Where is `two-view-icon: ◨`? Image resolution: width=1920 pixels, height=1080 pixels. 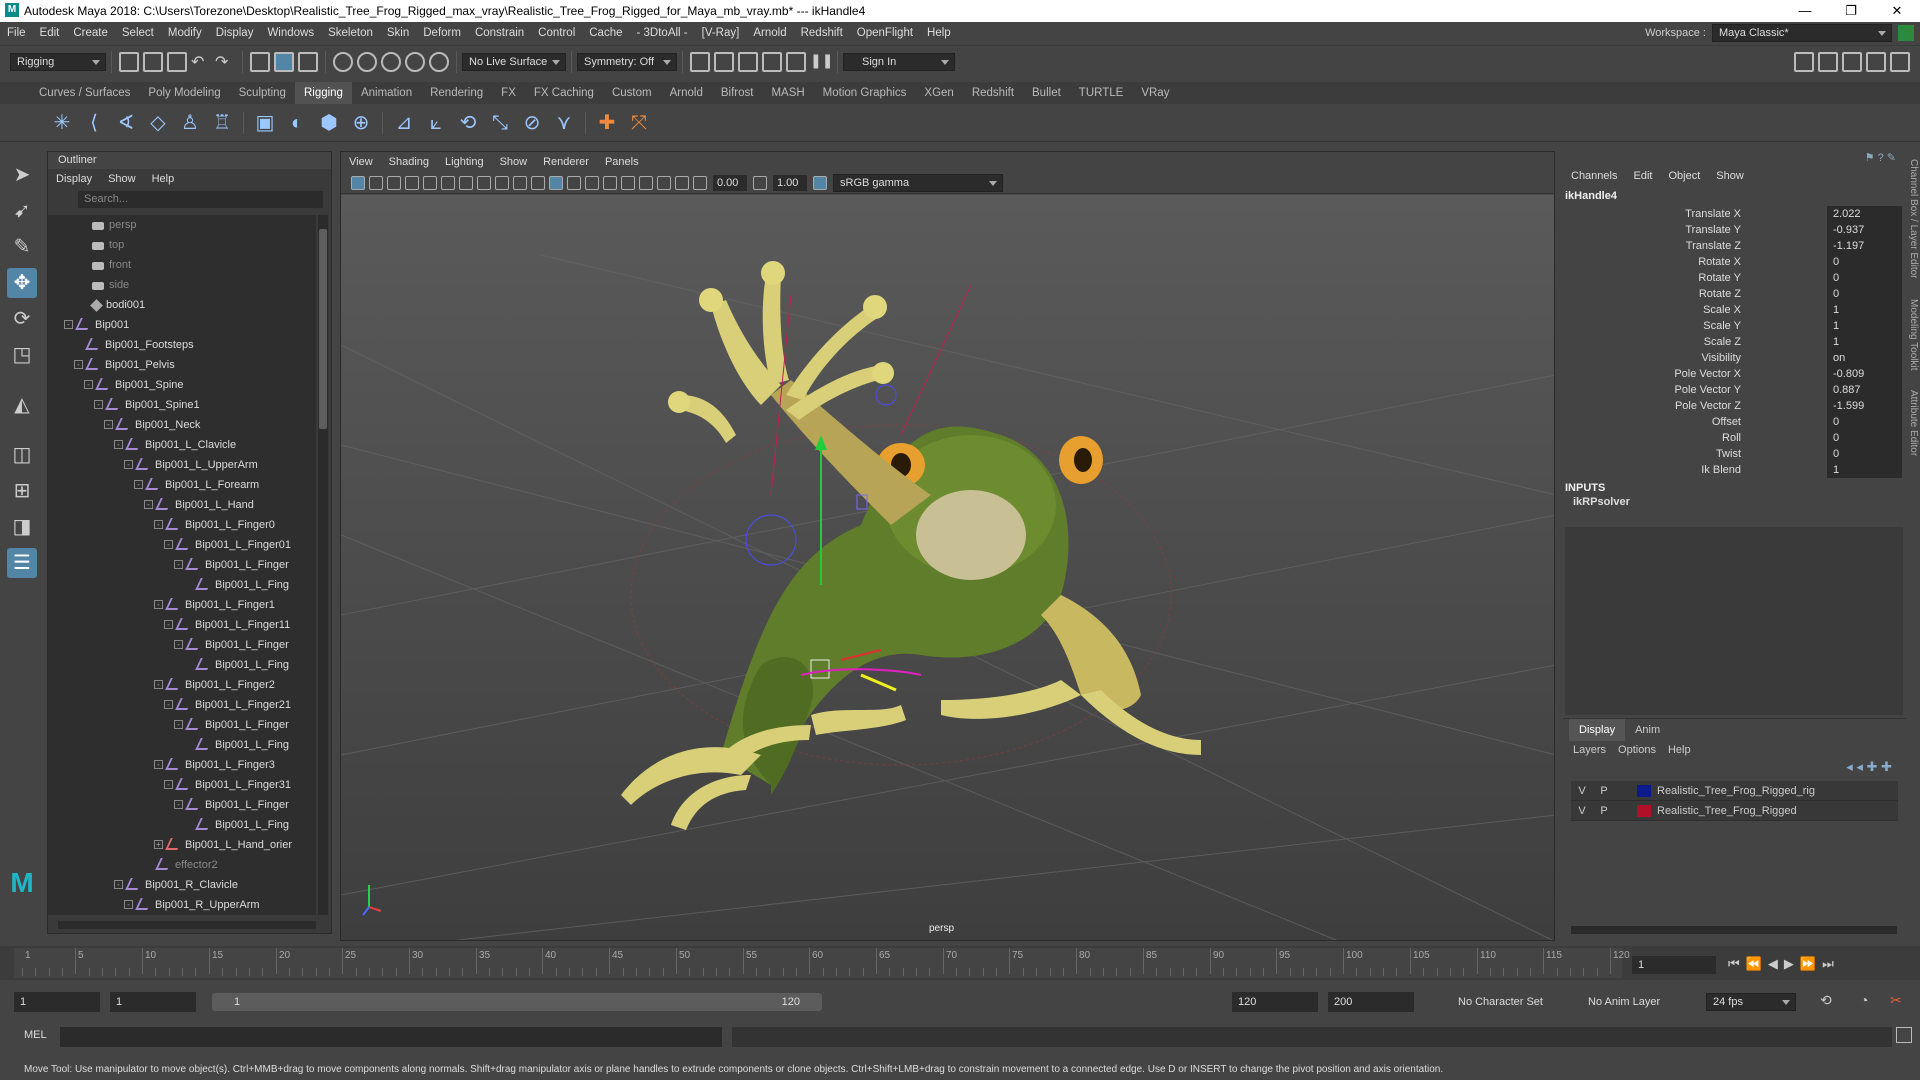 two-view-icon: ◨ is located at coordinates (22, 527).